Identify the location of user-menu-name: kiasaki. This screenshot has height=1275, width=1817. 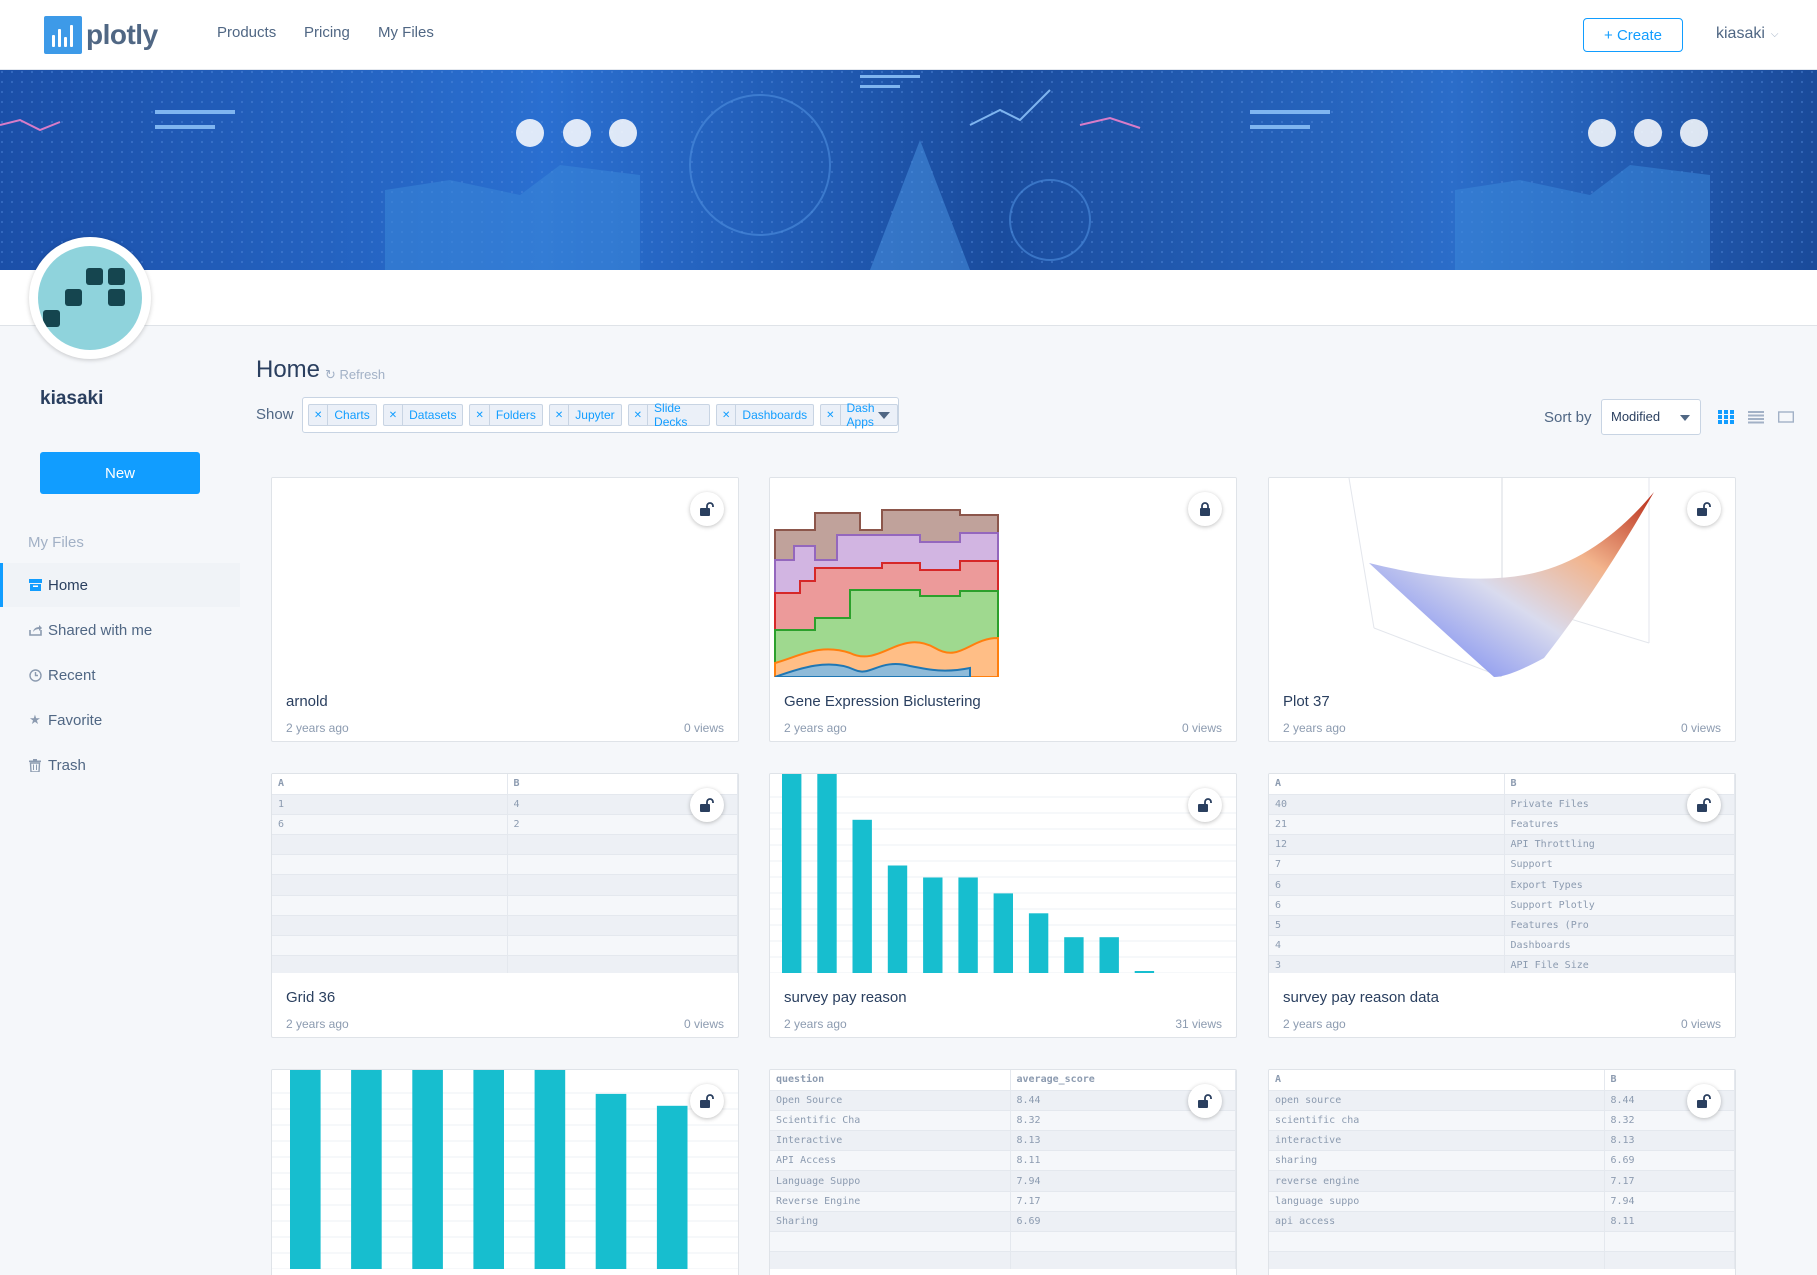
(1740, 33).